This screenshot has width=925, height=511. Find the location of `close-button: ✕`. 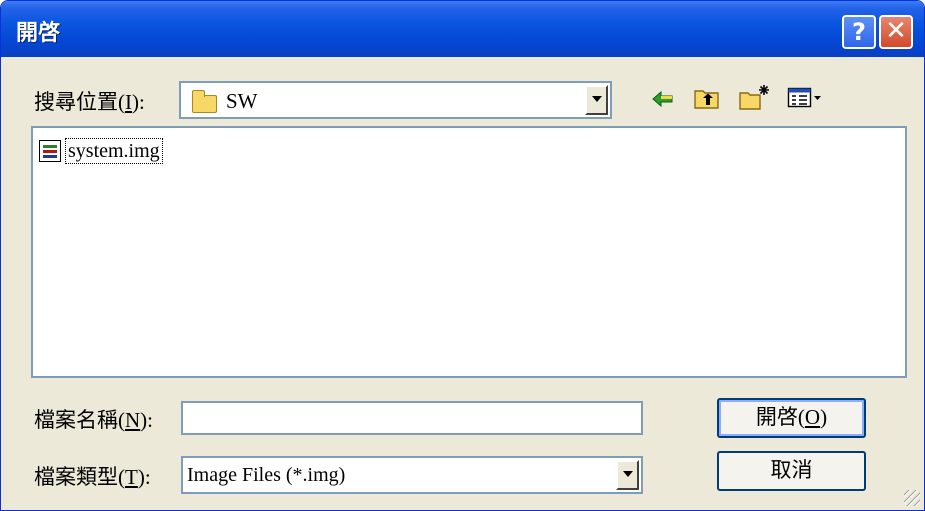

close-button: ✕ is located at coordinates (896, 32).